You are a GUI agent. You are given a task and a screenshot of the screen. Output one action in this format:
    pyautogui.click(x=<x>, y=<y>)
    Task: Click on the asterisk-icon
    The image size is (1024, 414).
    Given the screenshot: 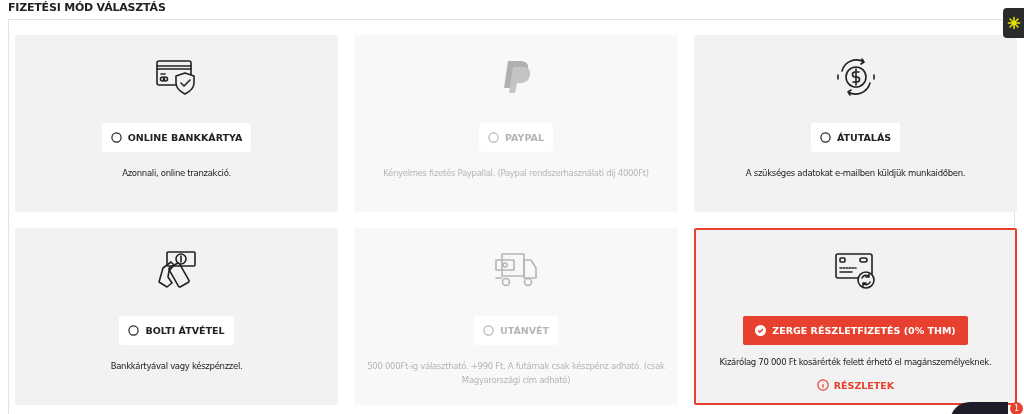 What is the action you would take?
    pyautogui.click(x=1013, y=23)
    